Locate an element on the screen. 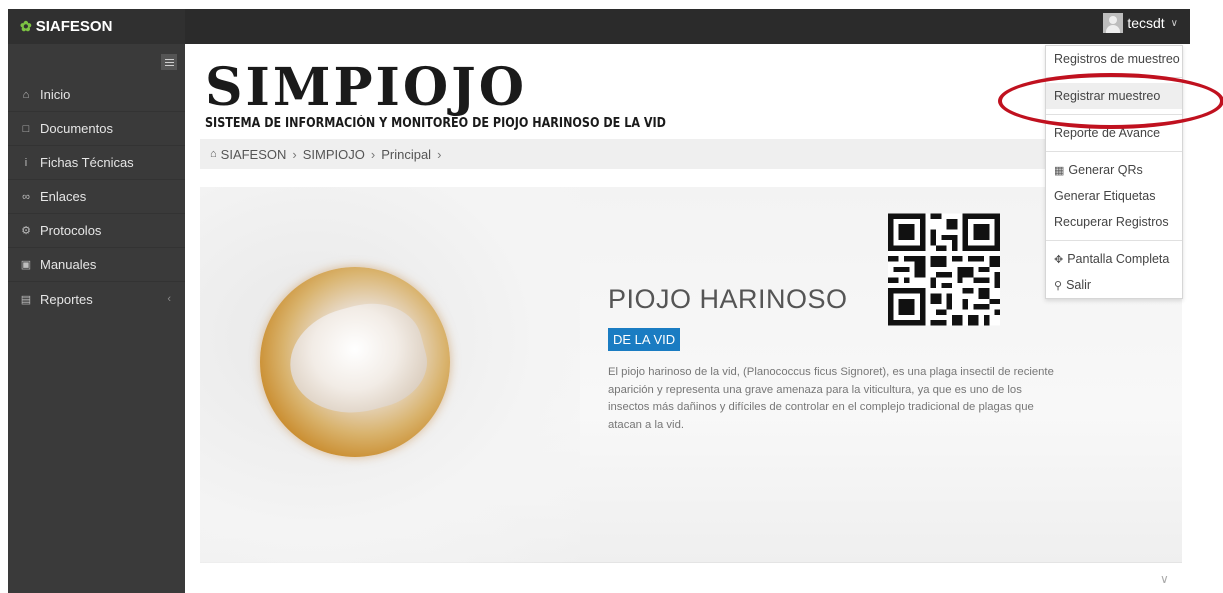 This screenshot has height=593, width=1223. sidebar-item-reportes: ▤ Reportes ‹ is located at coordinates (96, 299).